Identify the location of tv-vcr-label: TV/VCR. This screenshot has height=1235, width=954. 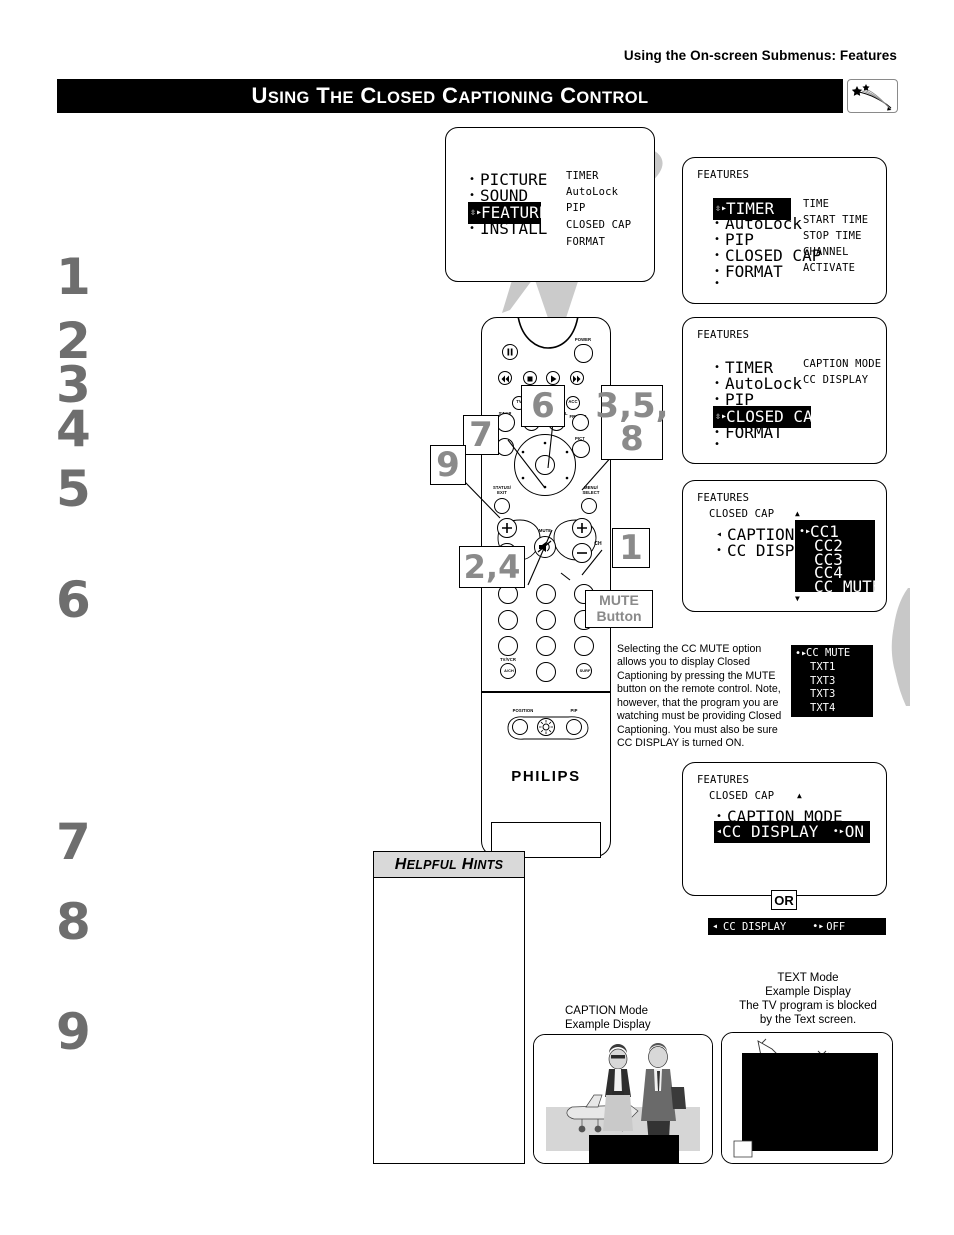
(508, 659).